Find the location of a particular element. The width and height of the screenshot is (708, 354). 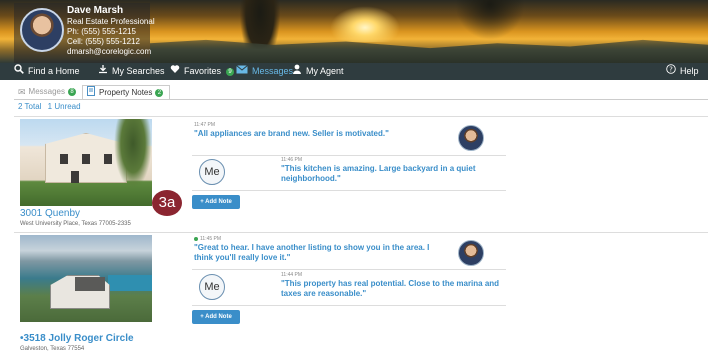

nav-my-agent: My Agent is located at coordinates (318, 71).